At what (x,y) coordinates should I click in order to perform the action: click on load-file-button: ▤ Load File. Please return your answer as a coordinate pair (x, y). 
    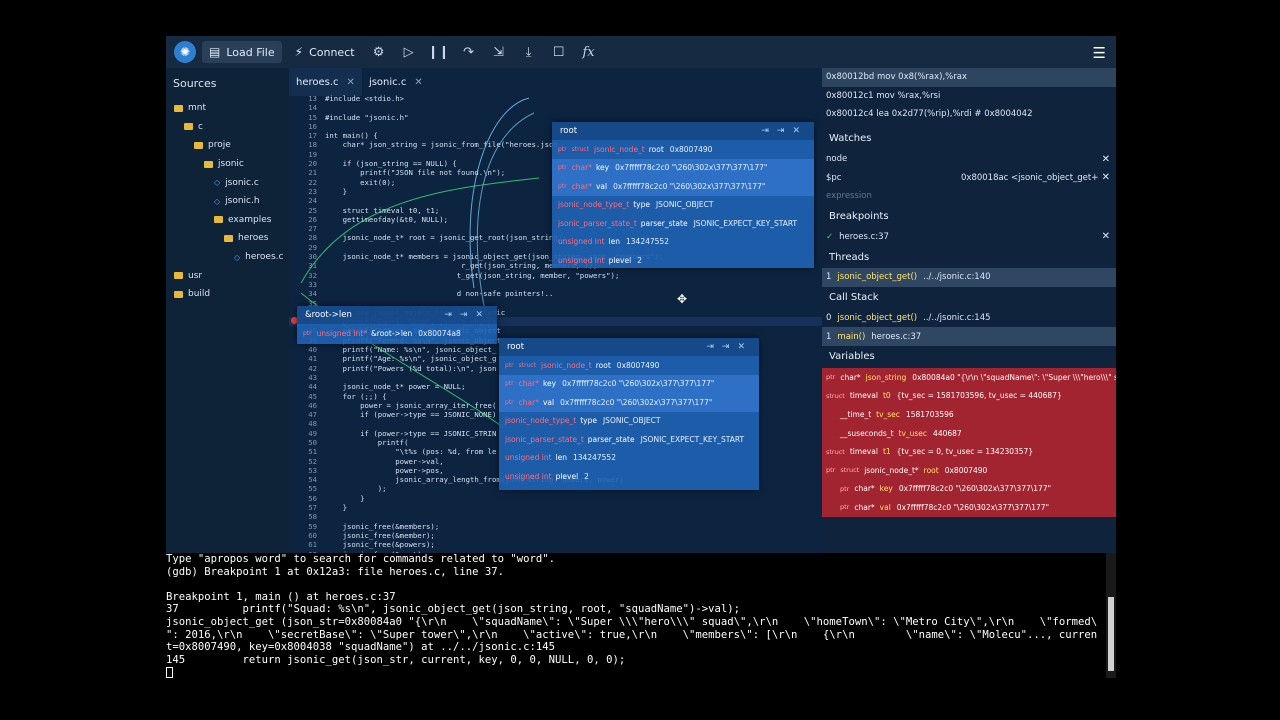
    Looking at the image, I should click on (242, 52).